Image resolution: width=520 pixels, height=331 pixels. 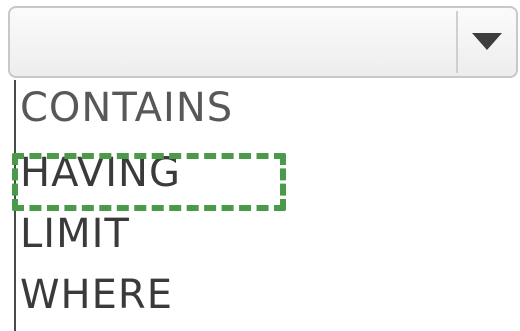 I want to click on dropdown-toggle-button, so click(x=487, y=42).